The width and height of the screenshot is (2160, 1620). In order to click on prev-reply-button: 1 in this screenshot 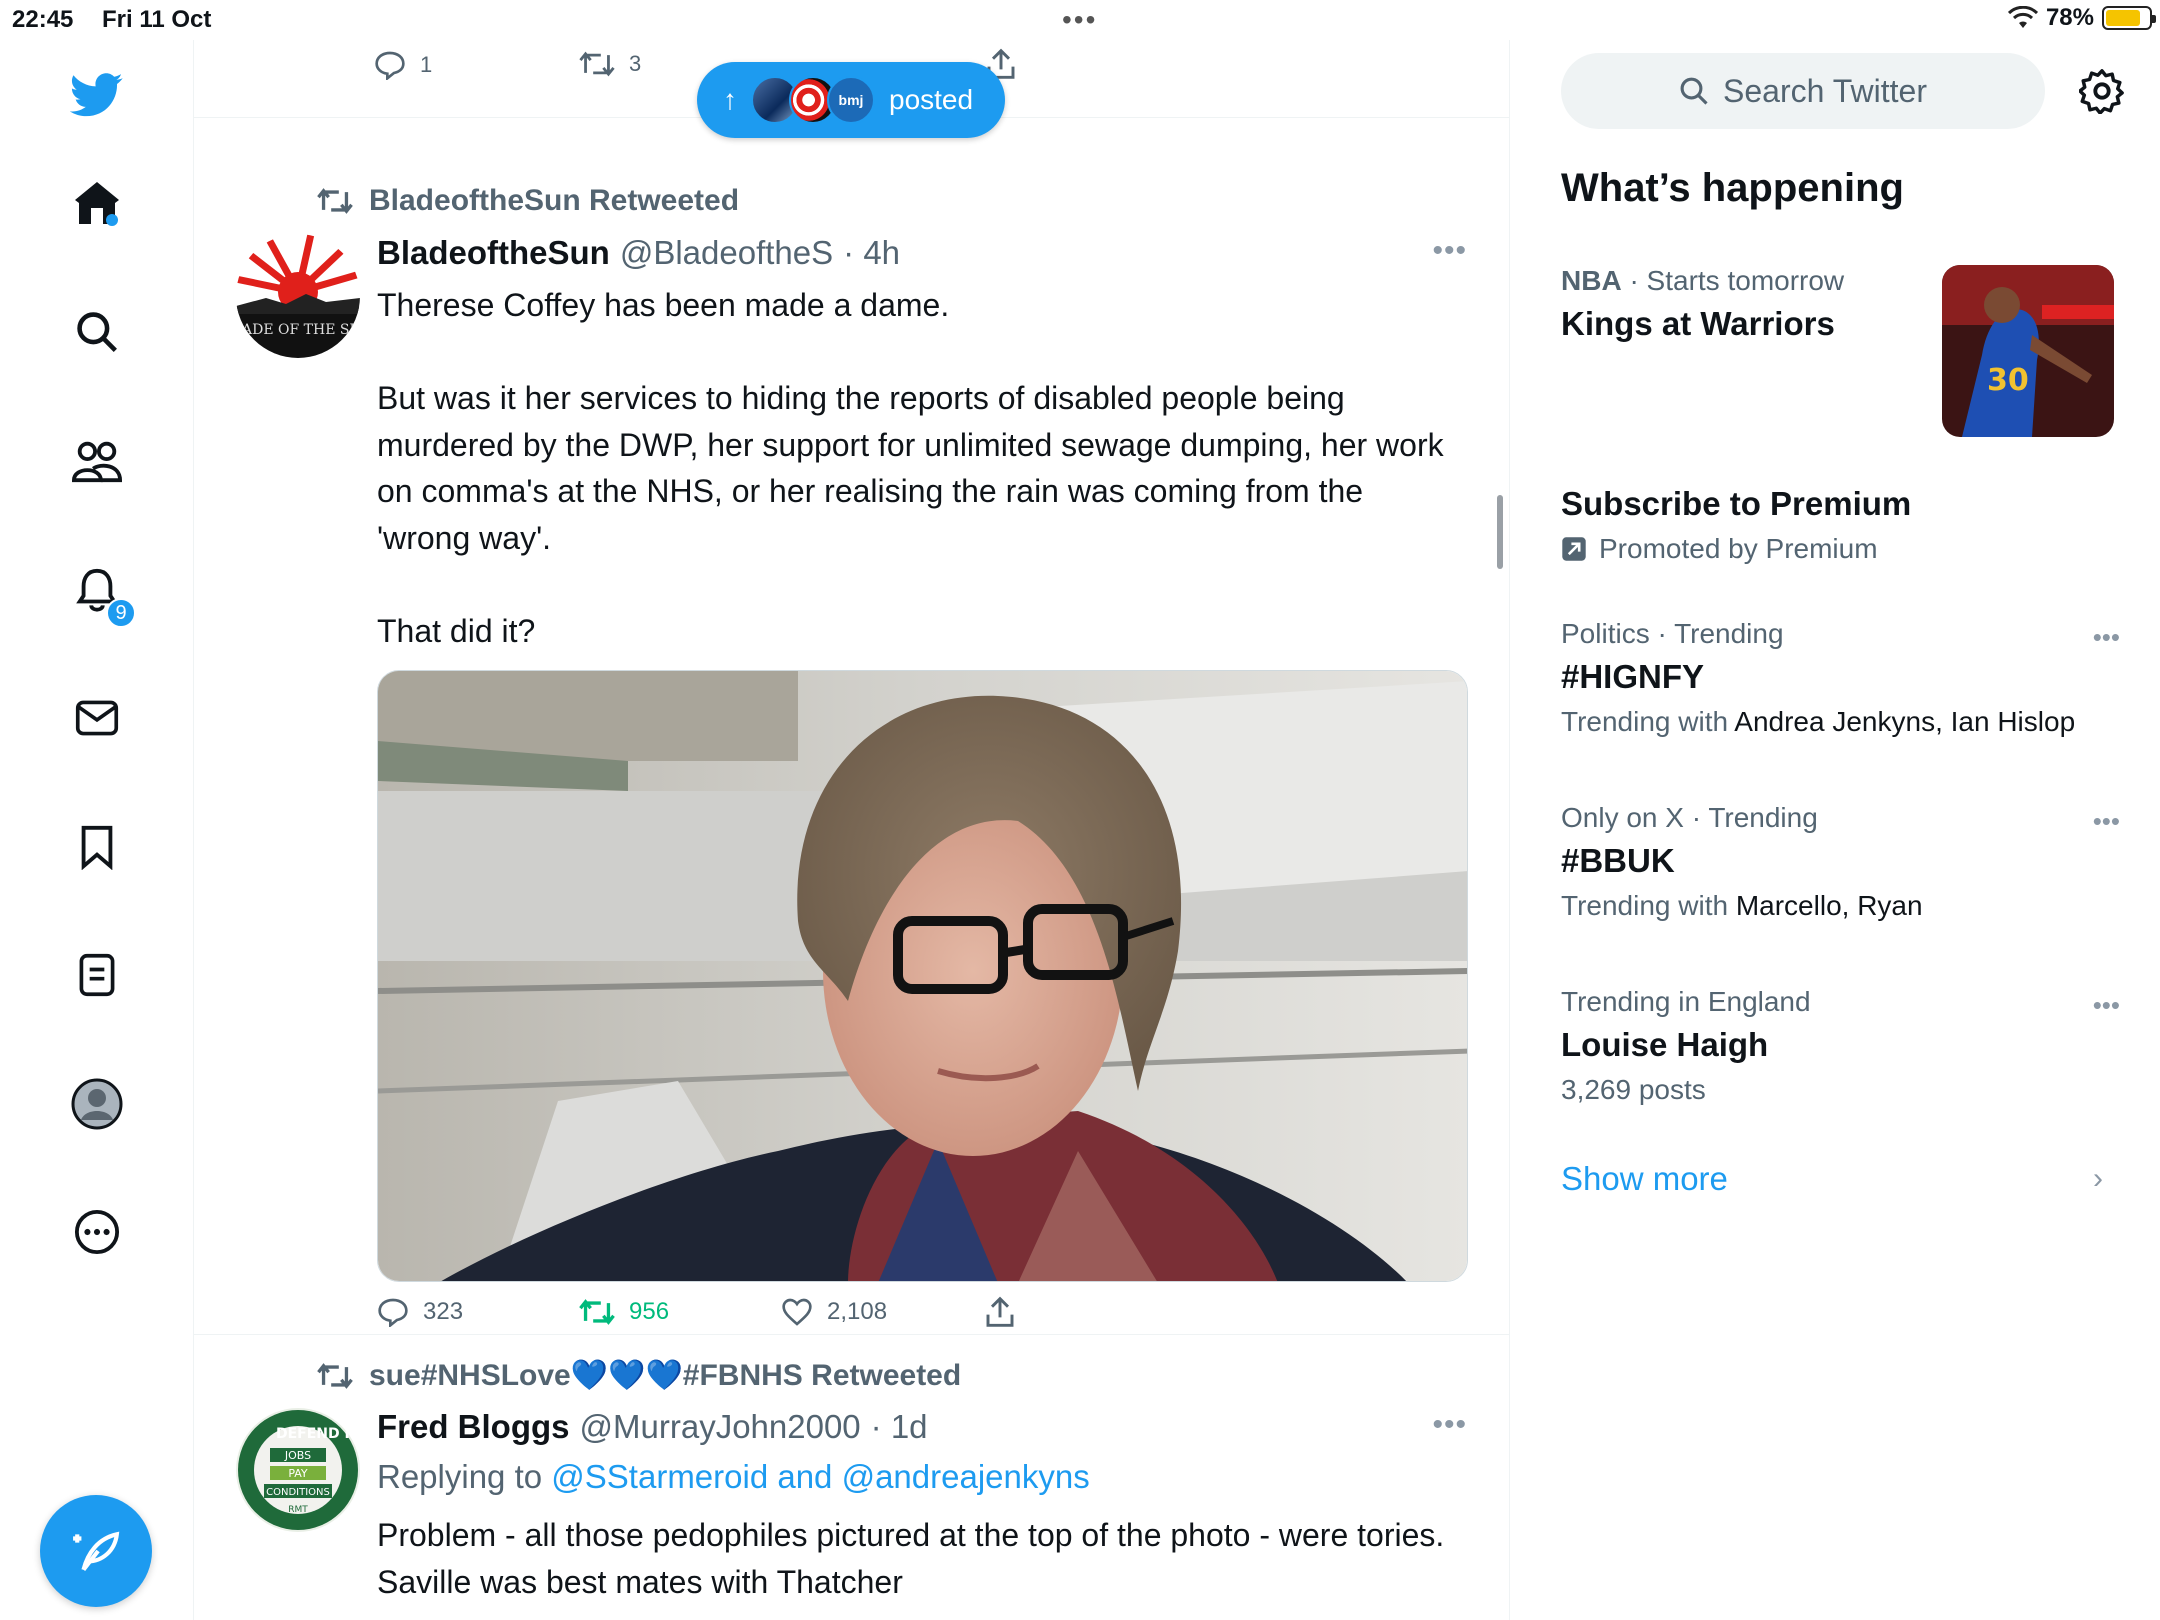, I will do `click(403, 65)`.